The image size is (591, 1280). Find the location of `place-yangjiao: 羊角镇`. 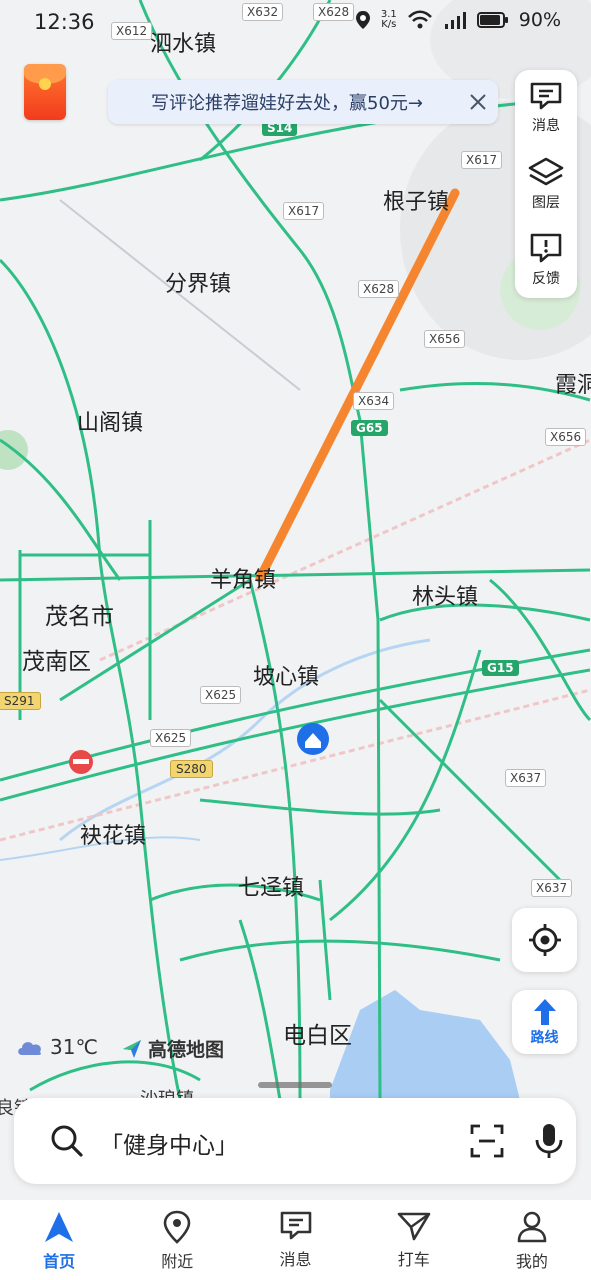

place-yangjiao: 羊角镇 is located at coordinates (243, 578).